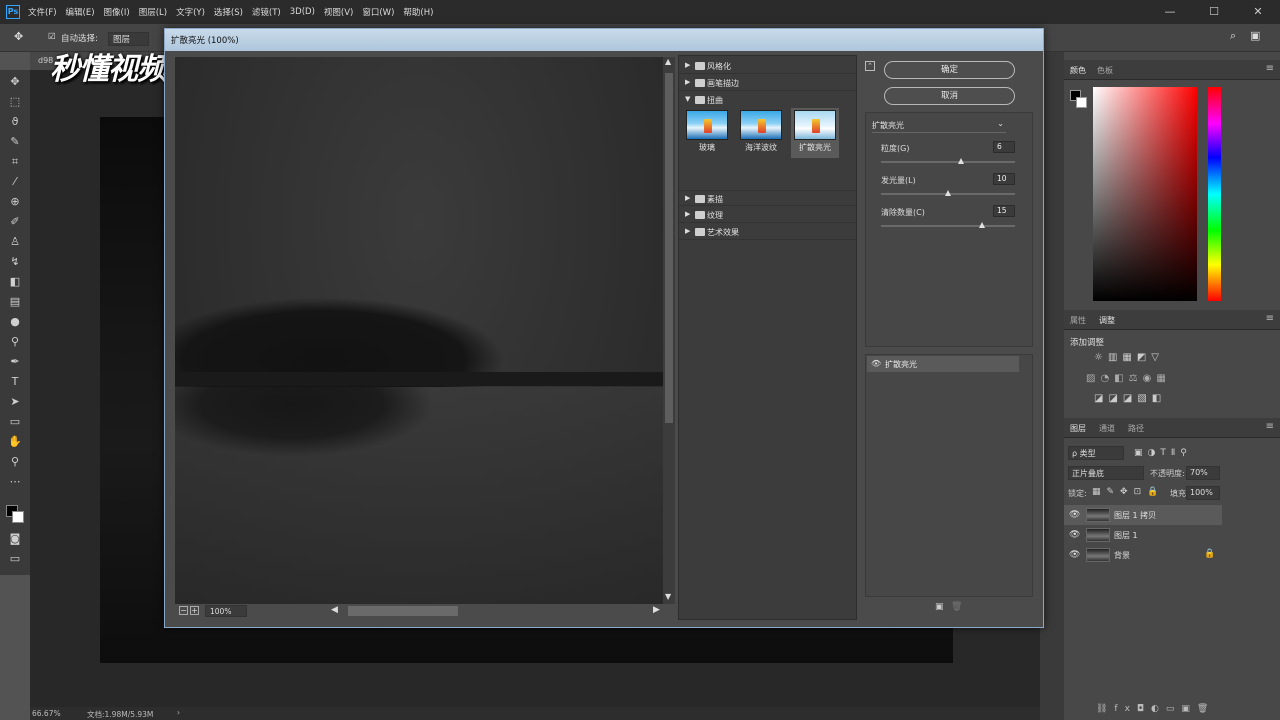 Image resolution: width=1280 pixels, height=720 pixels. What do you see at coordinates (668, 596) in the screenshot?
I see `scroll-down-icon: ▼` at bounding box center [668, 596].